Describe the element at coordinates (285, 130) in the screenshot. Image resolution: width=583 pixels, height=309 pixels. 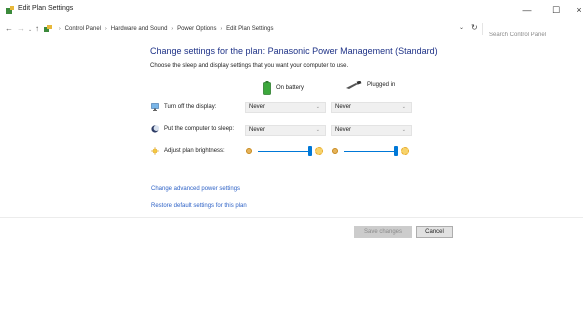
I see `sleep-timeout-battery-select: Never ⌄` at that location.